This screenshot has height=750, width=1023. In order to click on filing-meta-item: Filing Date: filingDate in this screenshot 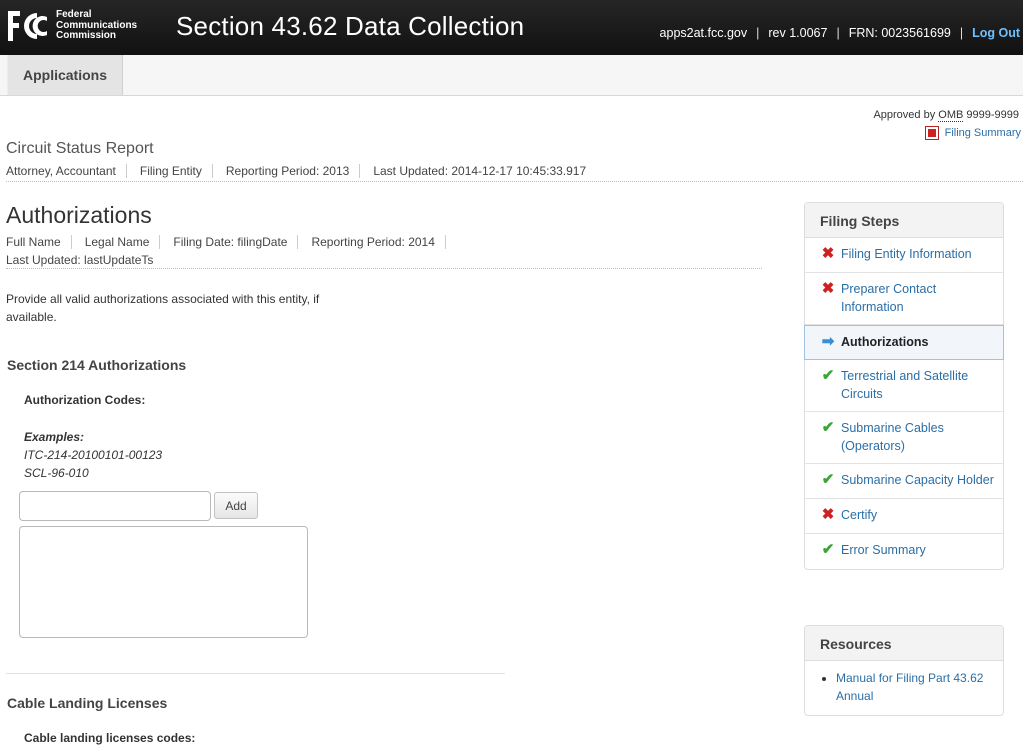, I will do `click(236, 242)`.